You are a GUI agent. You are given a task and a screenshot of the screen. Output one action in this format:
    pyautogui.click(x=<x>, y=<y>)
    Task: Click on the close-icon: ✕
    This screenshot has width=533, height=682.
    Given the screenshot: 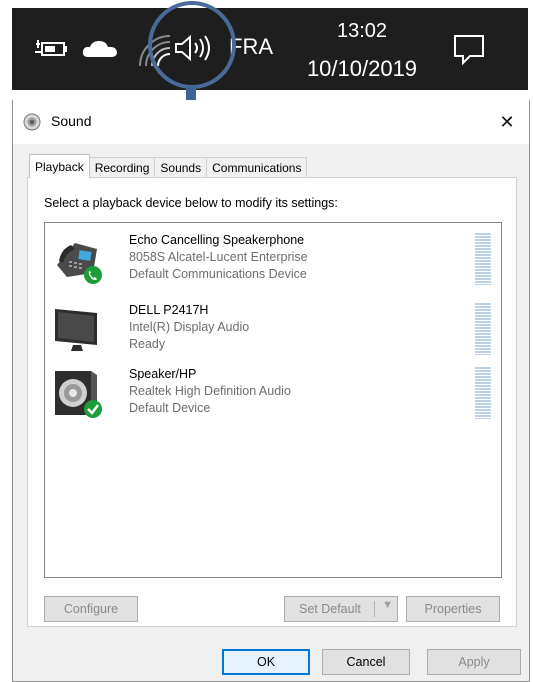 What is the action you would take?
    pyautogui.click(x=507, y=122)
    